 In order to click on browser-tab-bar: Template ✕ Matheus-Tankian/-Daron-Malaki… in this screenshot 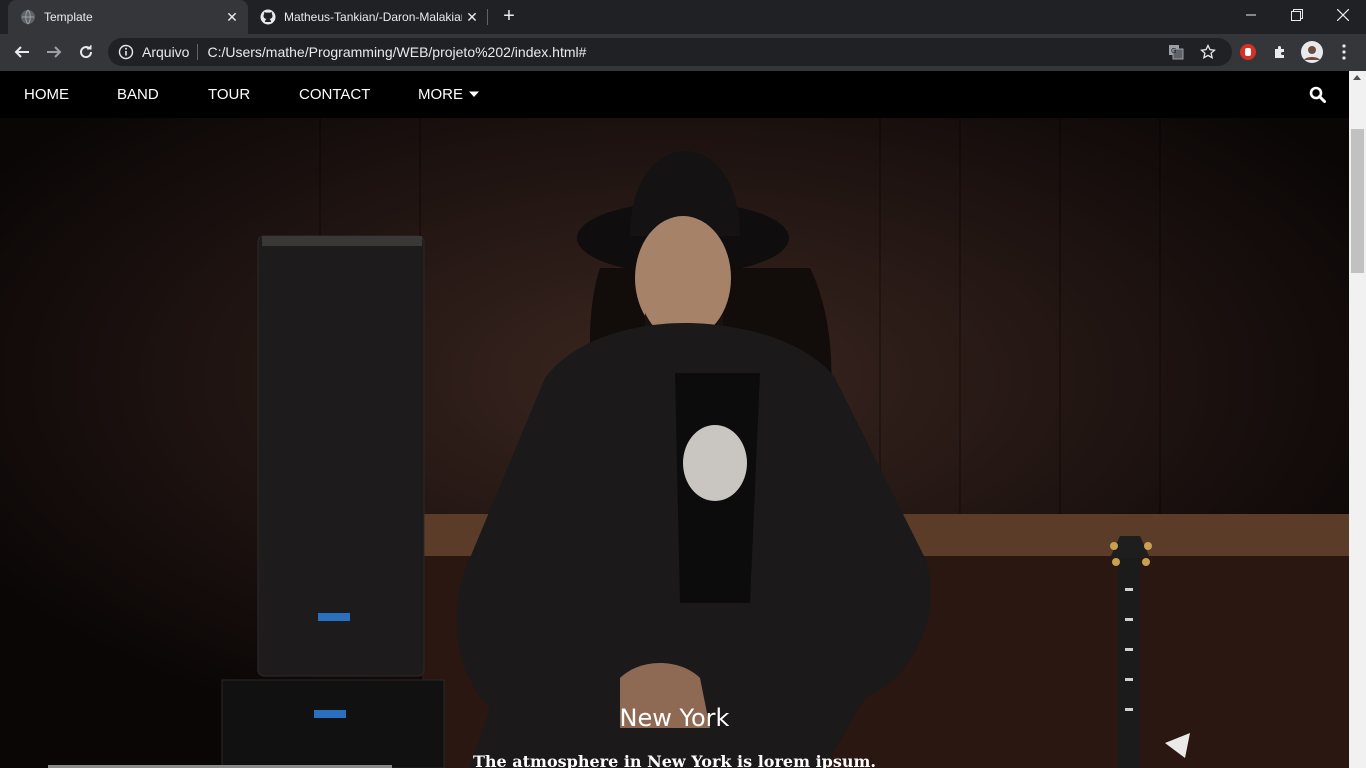, I will do `click(683, 17)`.